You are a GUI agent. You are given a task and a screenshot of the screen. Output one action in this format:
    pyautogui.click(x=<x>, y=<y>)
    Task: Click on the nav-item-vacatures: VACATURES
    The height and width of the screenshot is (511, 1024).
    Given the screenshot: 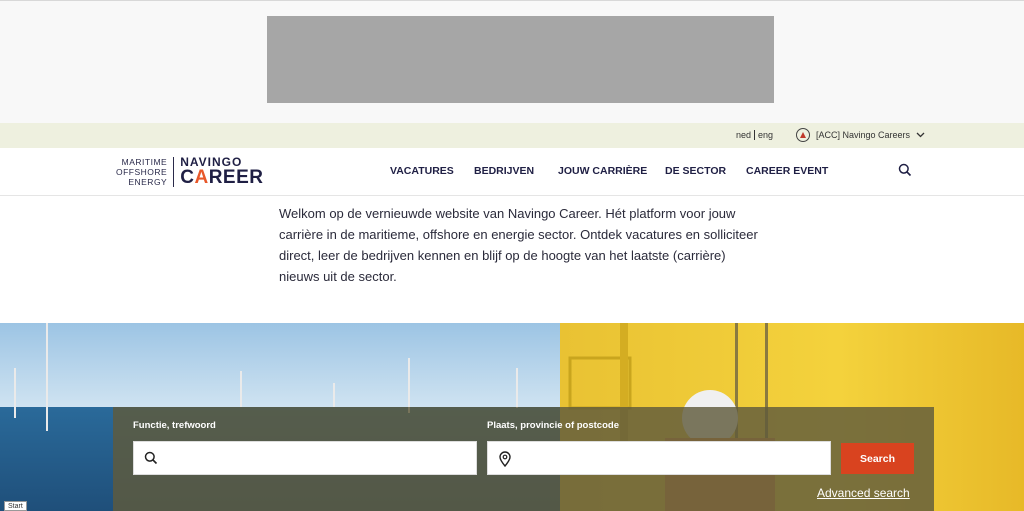 What is the action you would take?
    pyautogui.click(x=422, y=171)
    